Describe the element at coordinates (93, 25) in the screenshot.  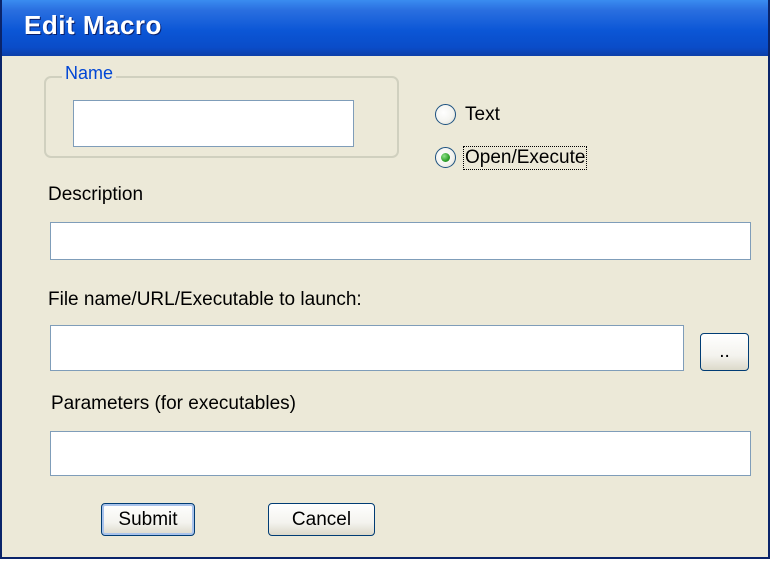
I see `window-title: Edit Macro` at that location.